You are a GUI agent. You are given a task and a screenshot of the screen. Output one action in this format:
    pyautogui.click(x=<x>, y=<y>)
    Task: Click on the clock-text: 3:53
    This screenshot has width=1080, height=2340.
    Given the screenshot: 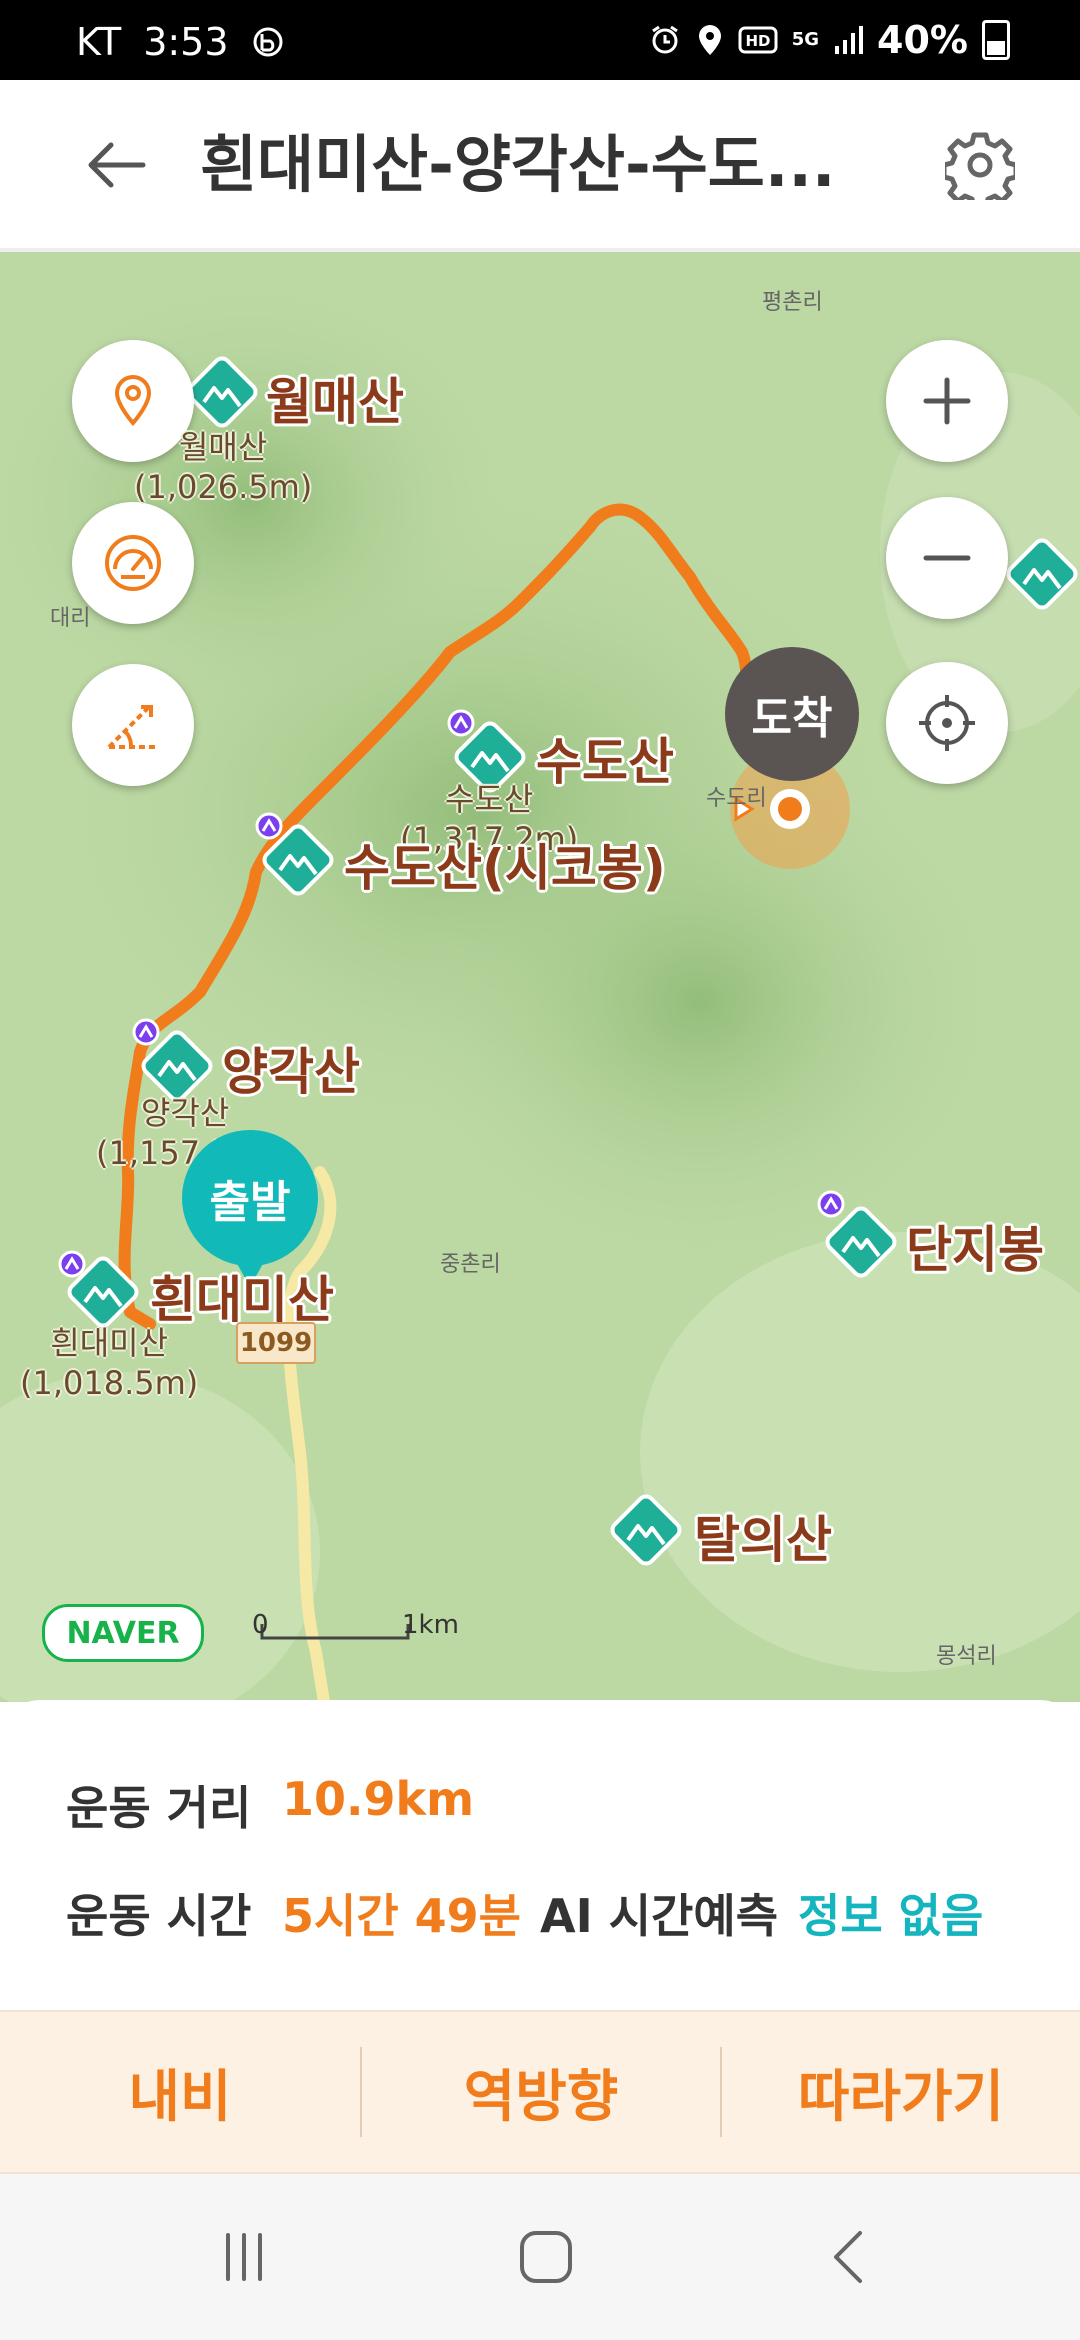 What is the action you would take?
    pyautogui.click(x=186, y=42)
    